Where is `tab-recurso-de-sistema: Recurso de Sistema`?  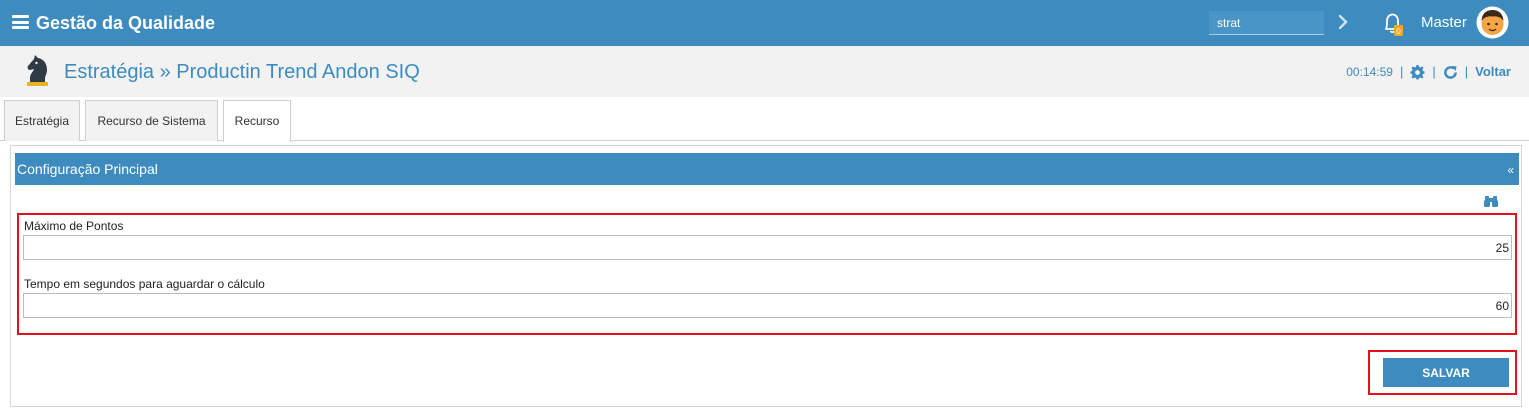
tab-recurso-de-sistema: Recurso de Sistema is located at coordinates (151, 120).